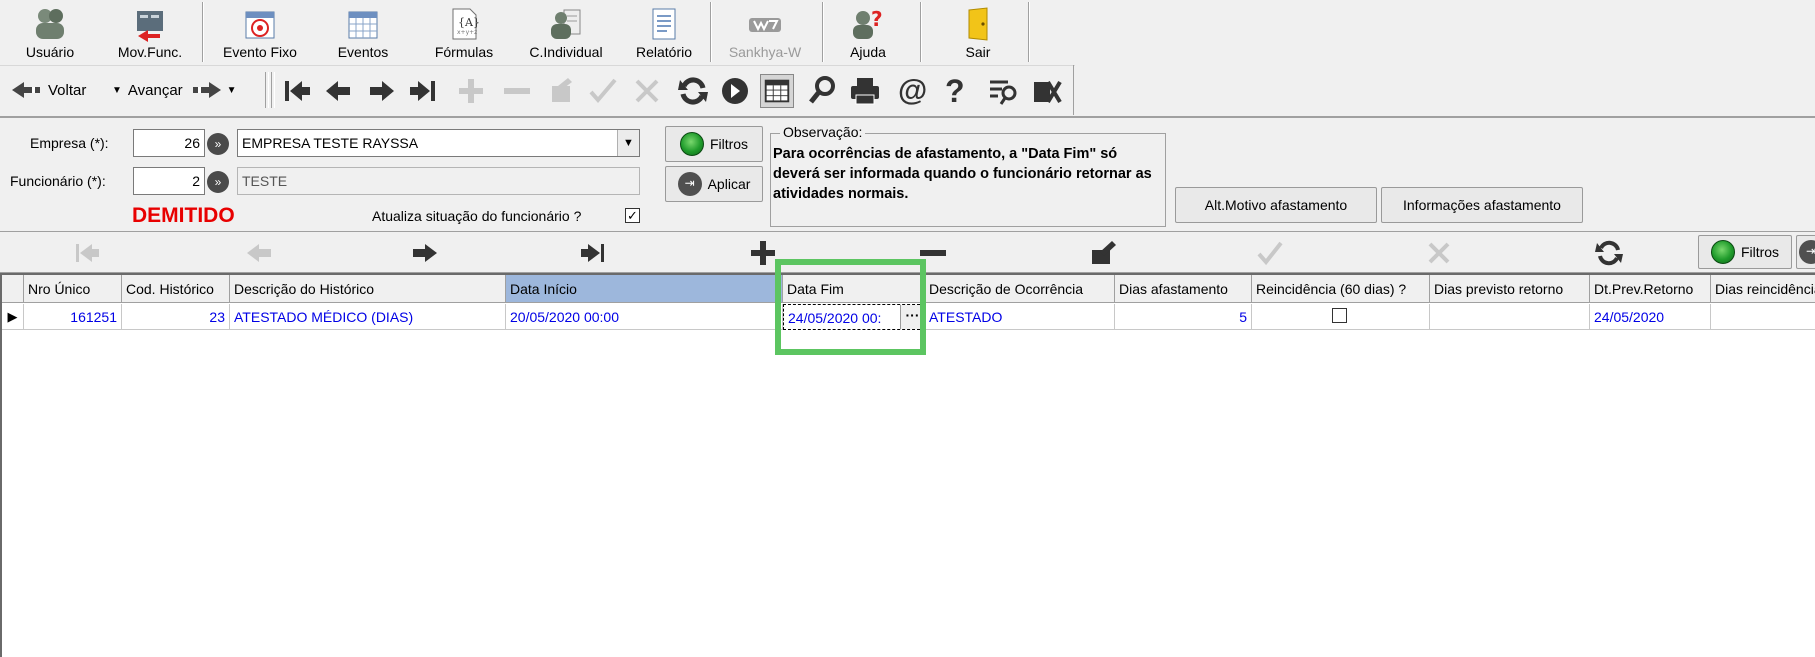 Image resolution: width=1815 pixels, height=657 pixels. Describe the element at coordinates (1047, 91) in the screenshot. I see `export-excel-icon` at that location.